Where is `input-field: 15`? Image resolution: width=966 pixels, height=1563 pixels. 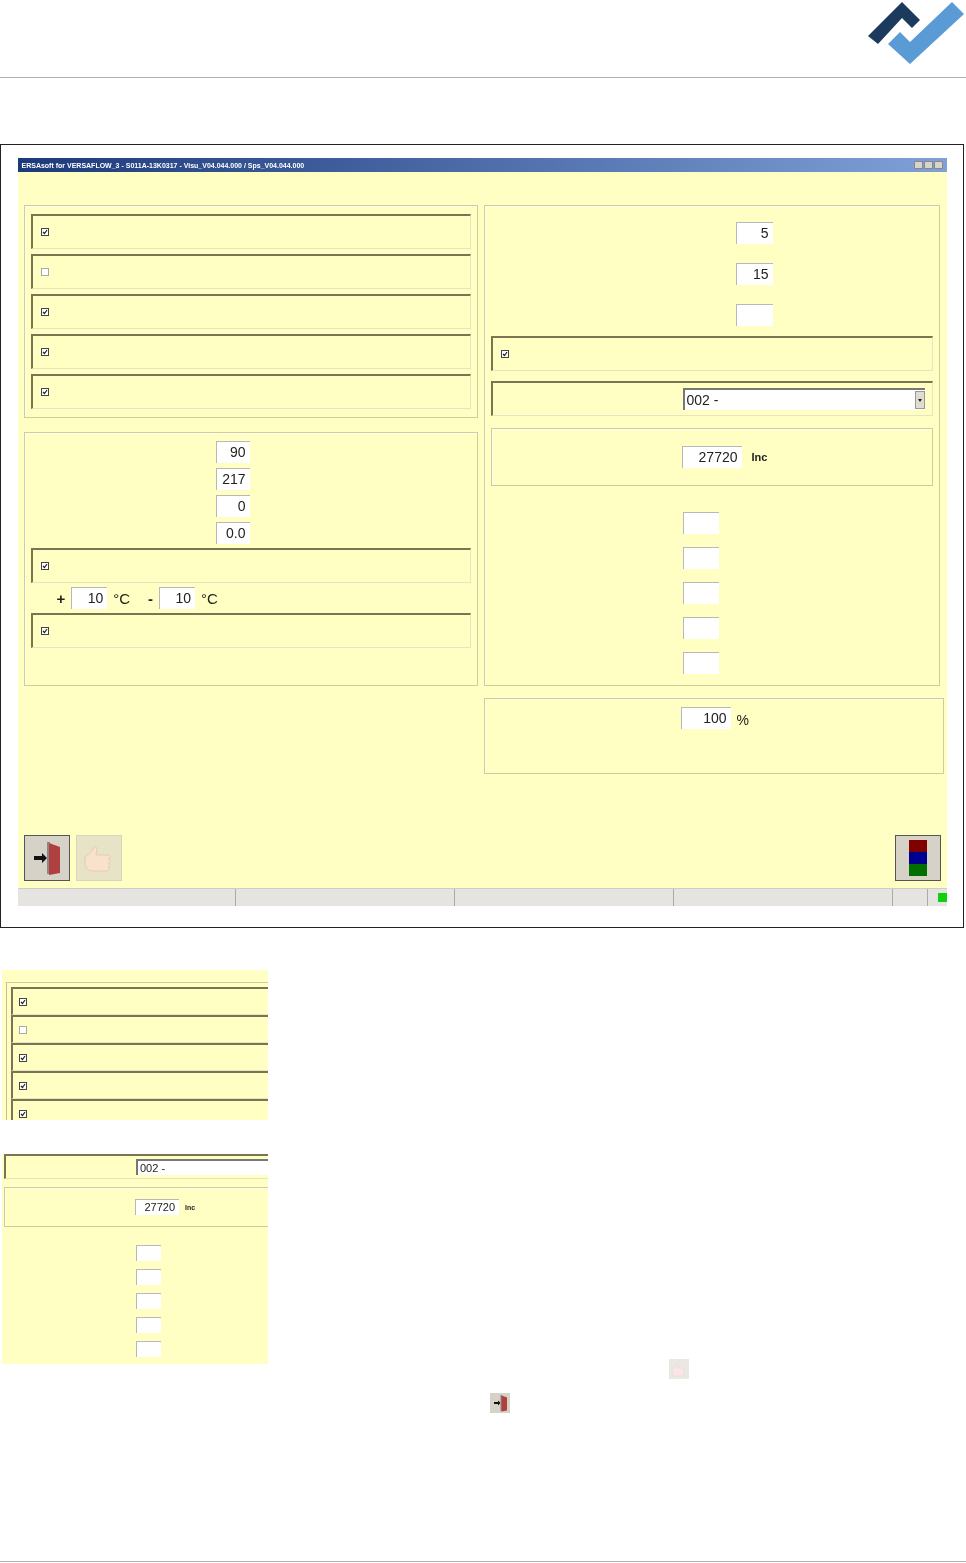 input-field: 15 is located at coordinates (754, 274).